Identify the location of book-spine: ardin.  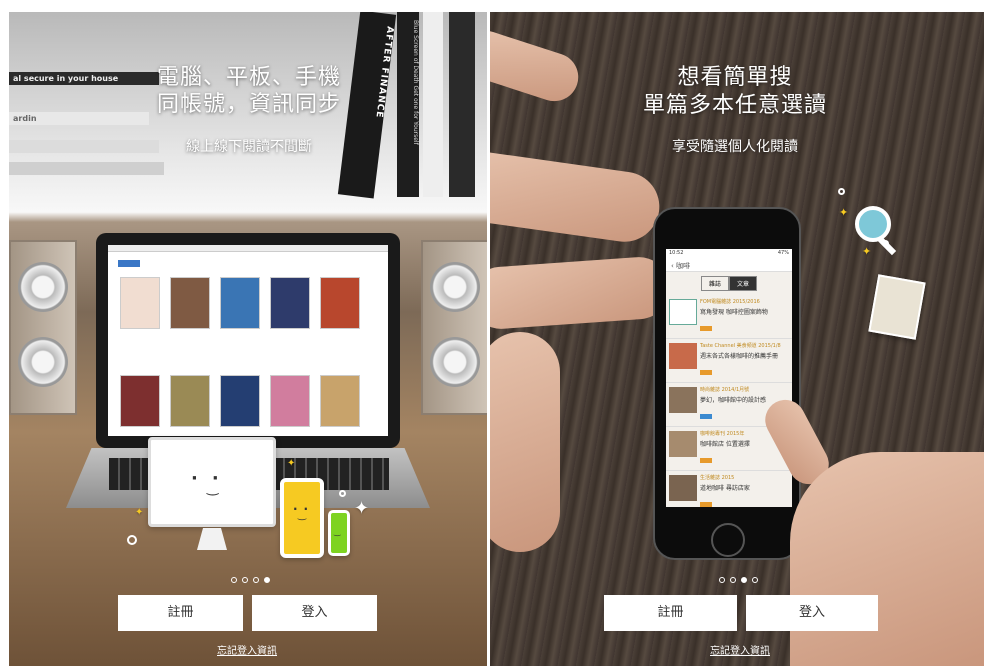
(79, 118).